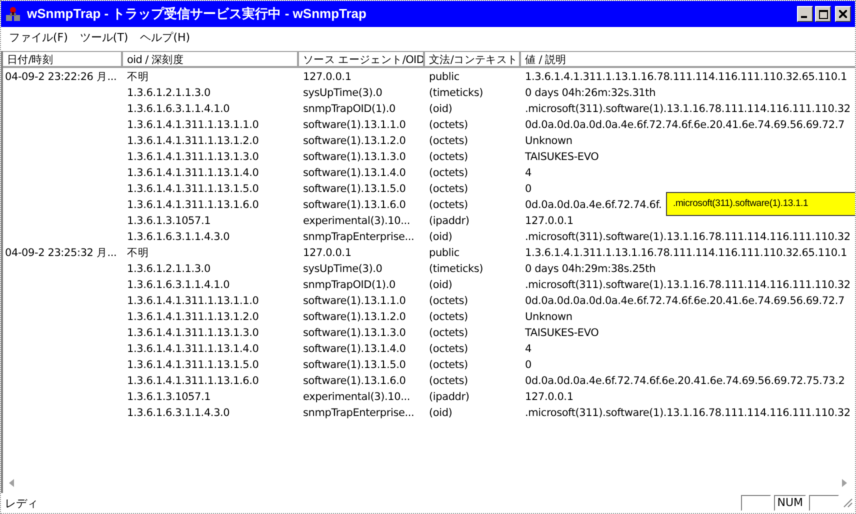  What do you see at coordinates (22, 503) in the screenshot?
I see `status-text: レディ` at bounding box center [22, 503].